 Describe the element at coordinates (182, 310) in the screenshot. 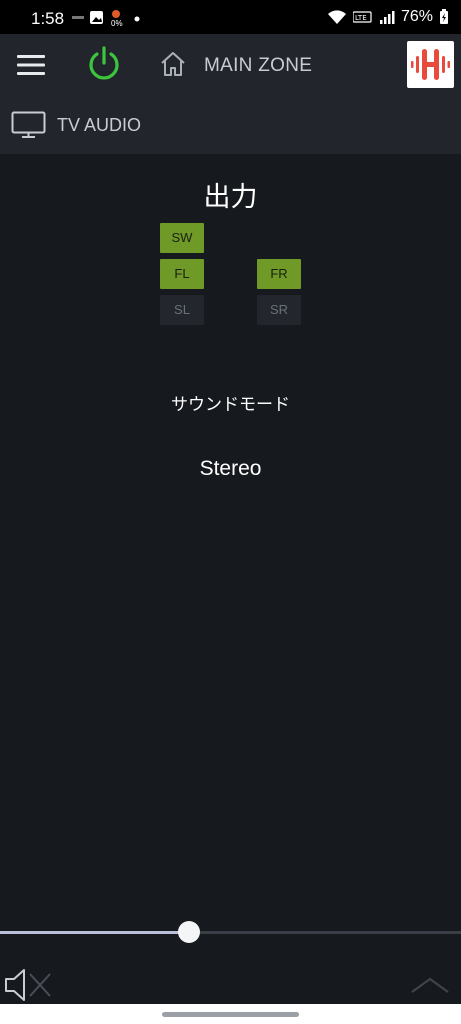

I see `channel-sl: SL` at that location.